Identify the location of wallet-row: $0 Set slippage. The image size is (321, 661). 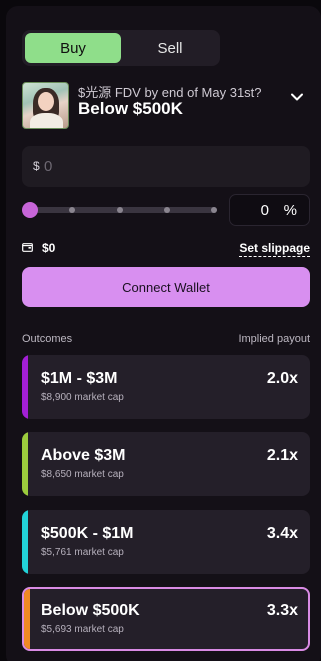
(166, 249).